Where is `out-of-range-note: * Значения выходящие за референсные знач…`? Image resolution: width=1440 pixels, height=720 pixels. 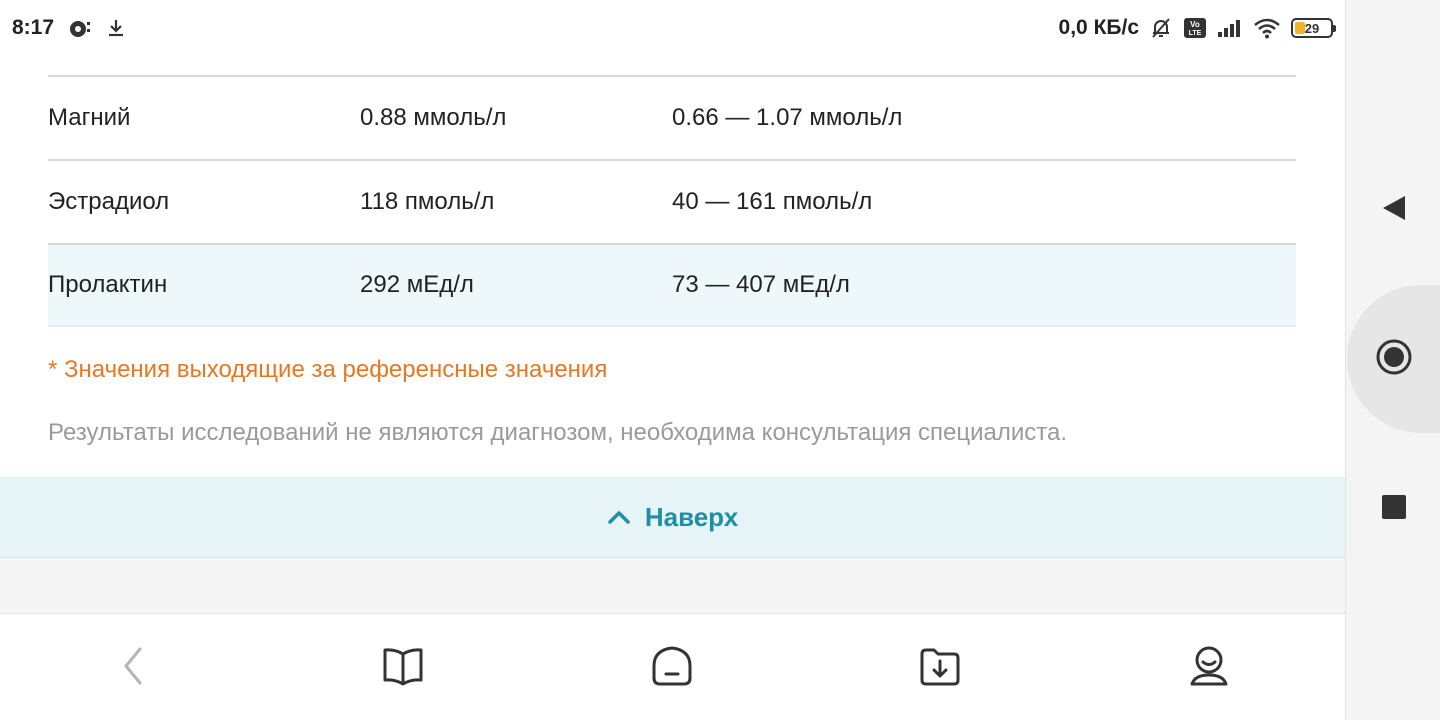
out-of-range-note: * Значения выходящие за референсные знач… is located at coordinates (328, 369).